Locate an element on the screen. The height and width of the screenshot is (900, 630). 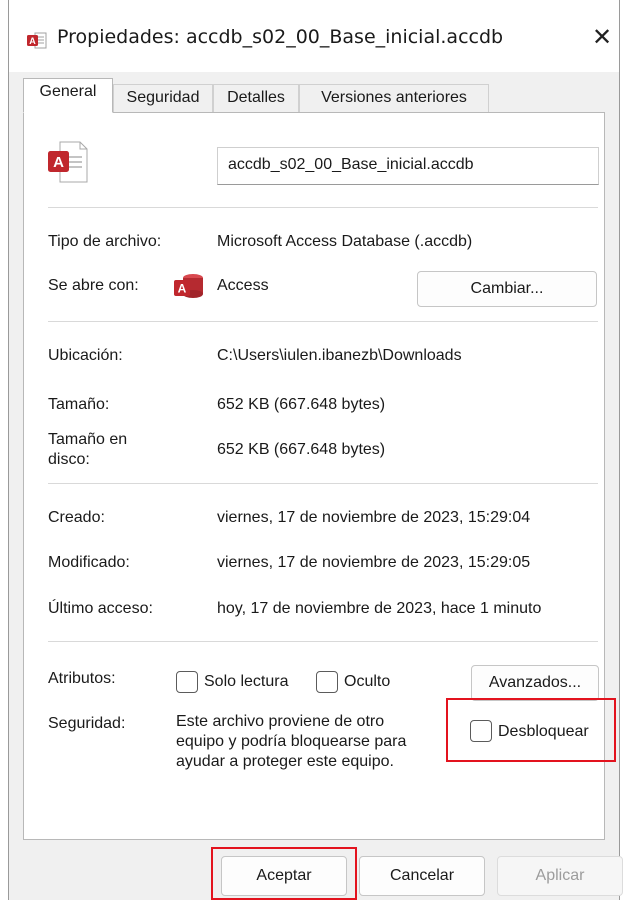
accessed-label: Último acceso: is located at coordinates (100, 608).